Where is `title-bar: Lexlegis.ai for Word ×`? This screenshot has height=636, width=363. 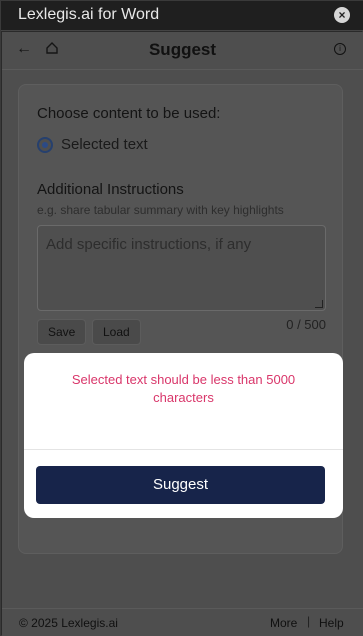
title-bar: Lexlegis.ai for Word × is located at coordinates (182, 16).